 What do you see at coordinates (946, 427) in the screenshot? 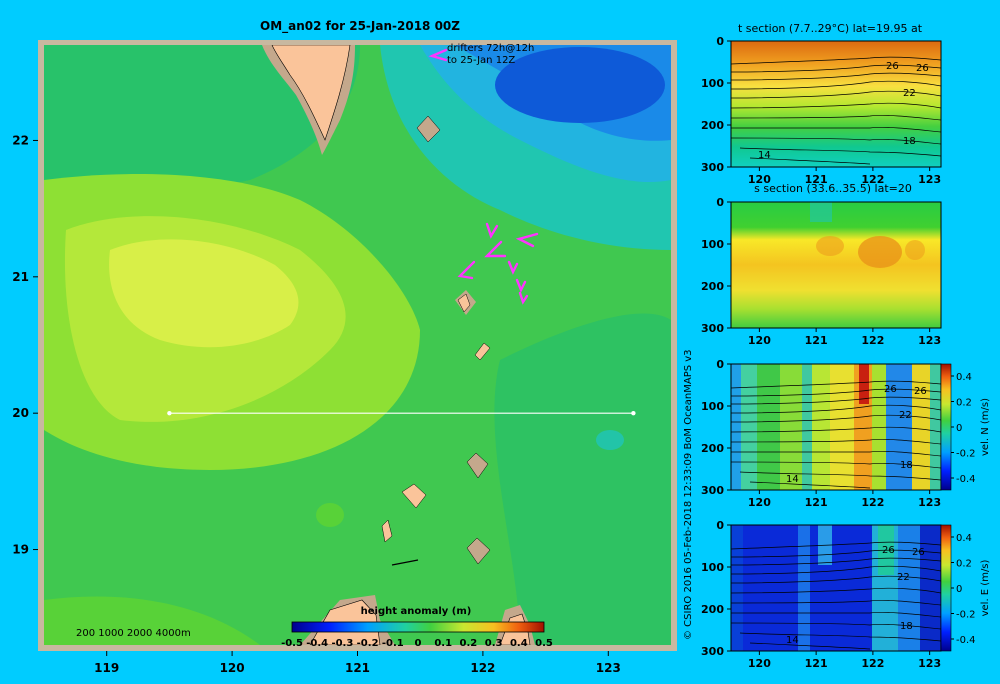
I see `vn-colorbar` at bounding box center [946, 427].